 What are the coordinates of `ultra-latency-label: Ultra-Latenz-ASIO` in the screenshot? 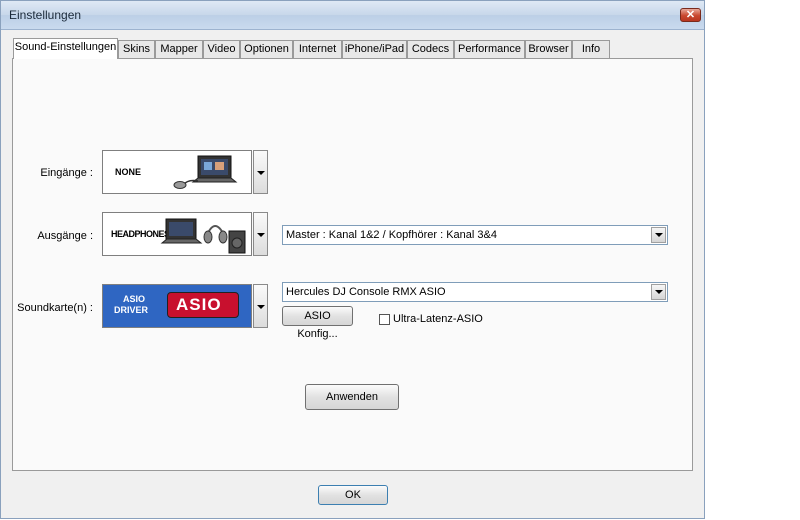 It's located at (438, 319).